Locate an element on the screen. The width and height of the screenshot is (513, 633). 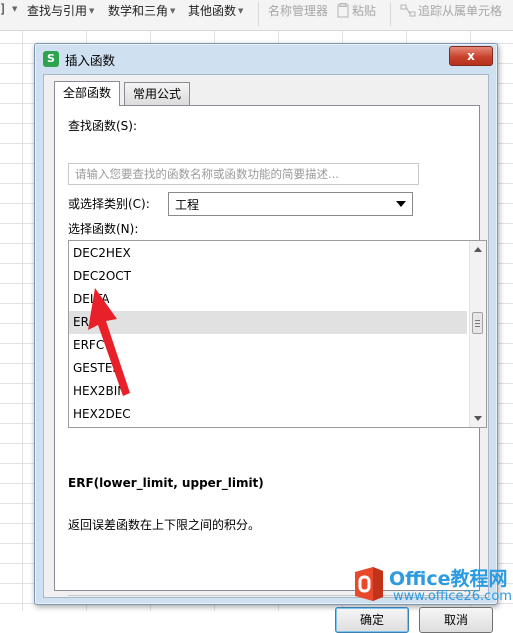
list-item-selected: ERF is located at coordinates (268, 322).